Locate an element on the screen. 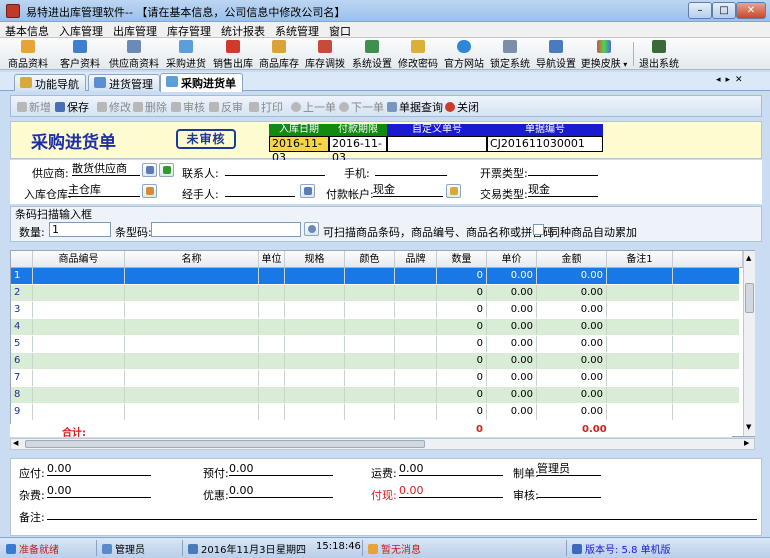 This screenshot has height=558, width=770. table-row: 7 0 0.00 0.00 is located at coordinates (375, 378).